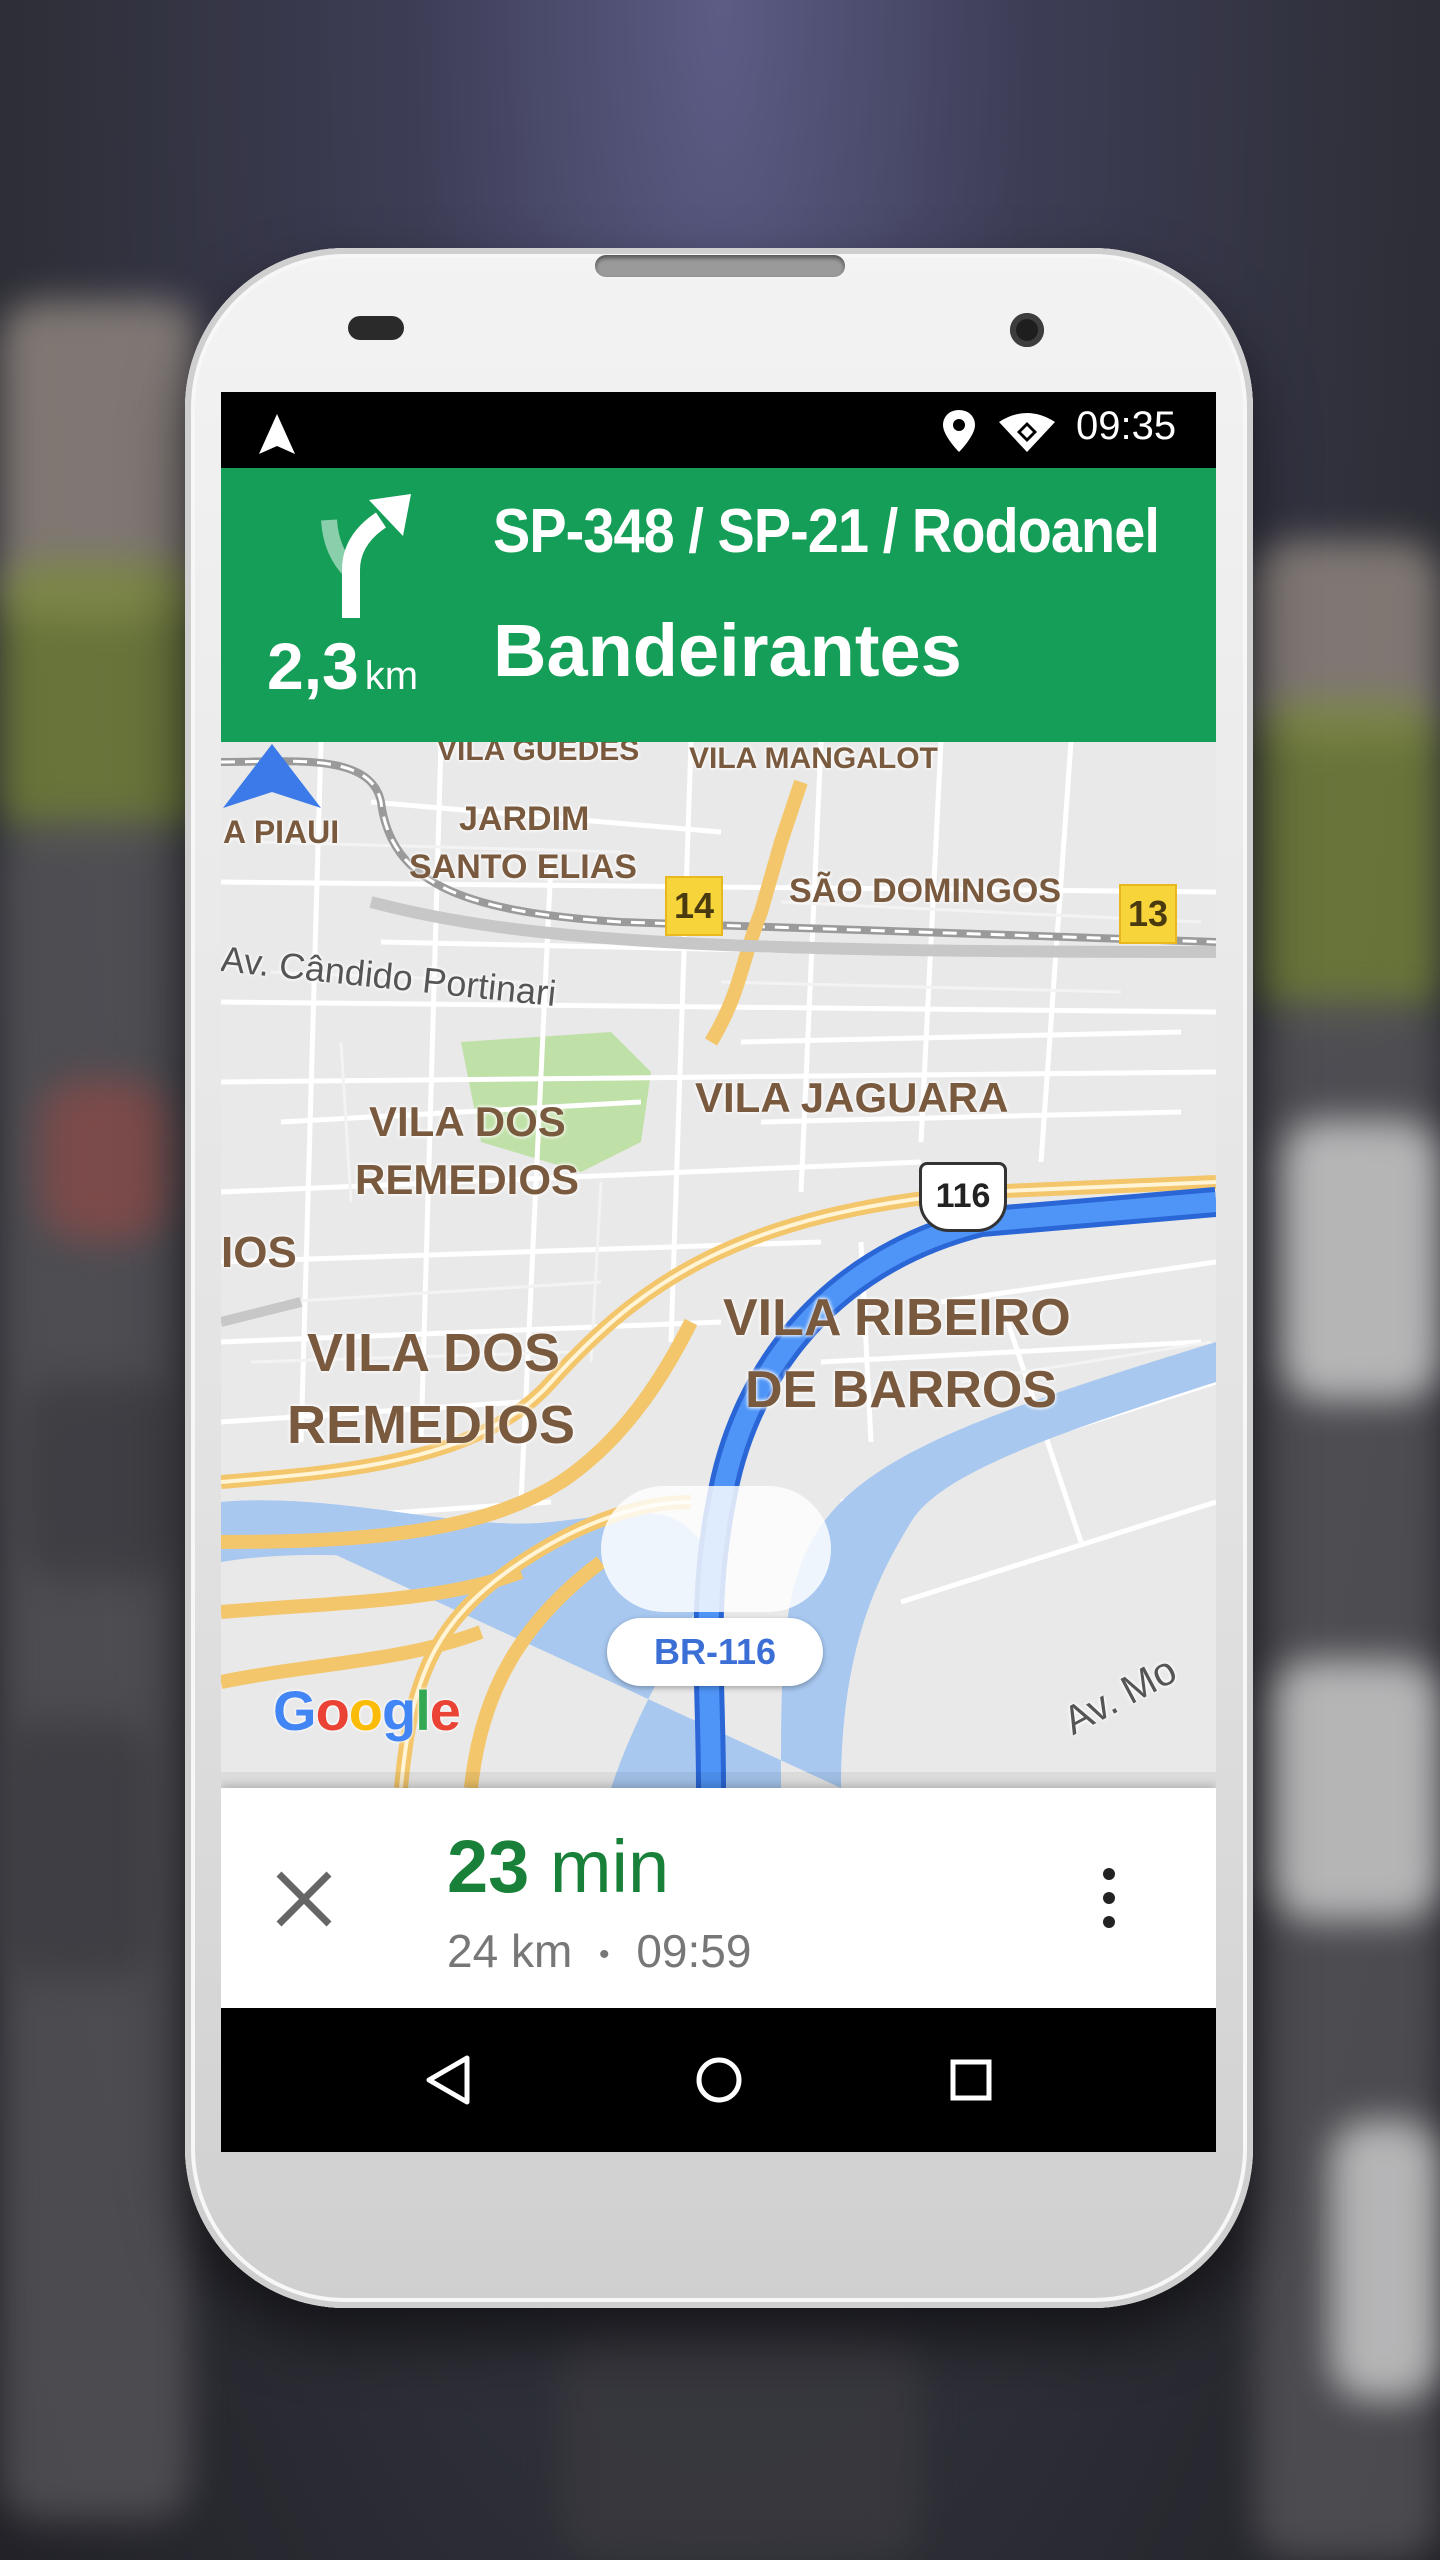  What do you see at coordinates (1126, 426) in the screenshot?
I see `status-clock: 09:35` at bounding box center [1126, 426].